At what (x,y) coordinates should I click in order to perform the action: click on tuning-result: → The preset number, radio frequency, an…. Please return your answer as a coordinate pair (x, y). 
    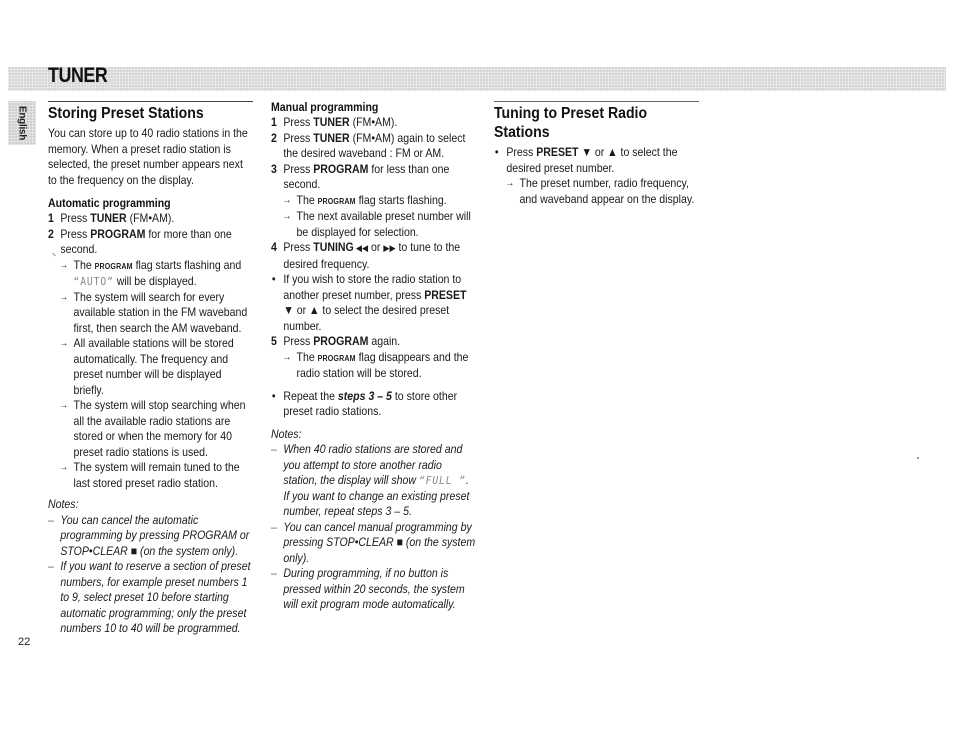
    Looking at the image, I should click on (600, 191).